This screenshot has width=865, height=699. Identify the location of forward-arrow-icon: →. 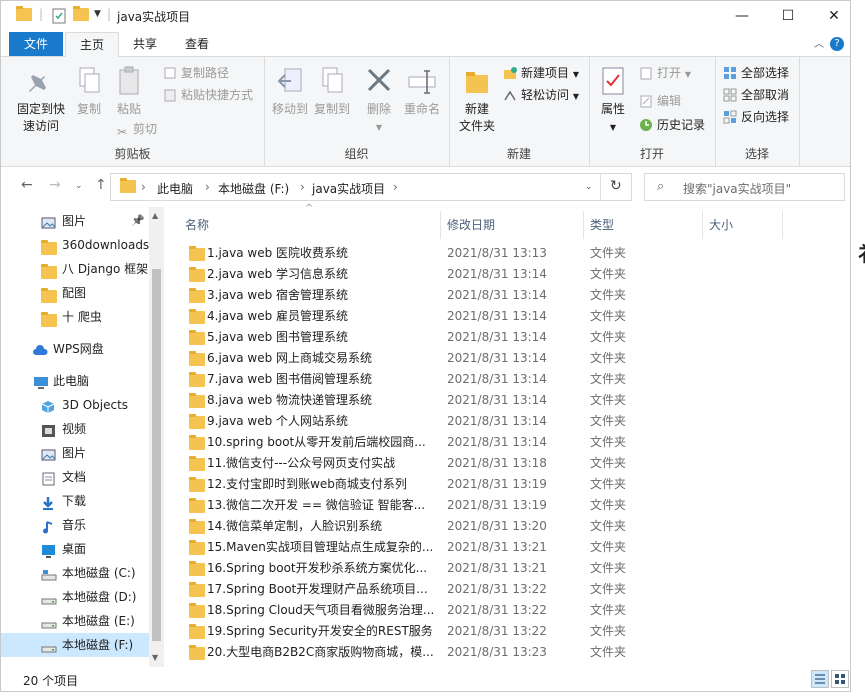
(55, 185).